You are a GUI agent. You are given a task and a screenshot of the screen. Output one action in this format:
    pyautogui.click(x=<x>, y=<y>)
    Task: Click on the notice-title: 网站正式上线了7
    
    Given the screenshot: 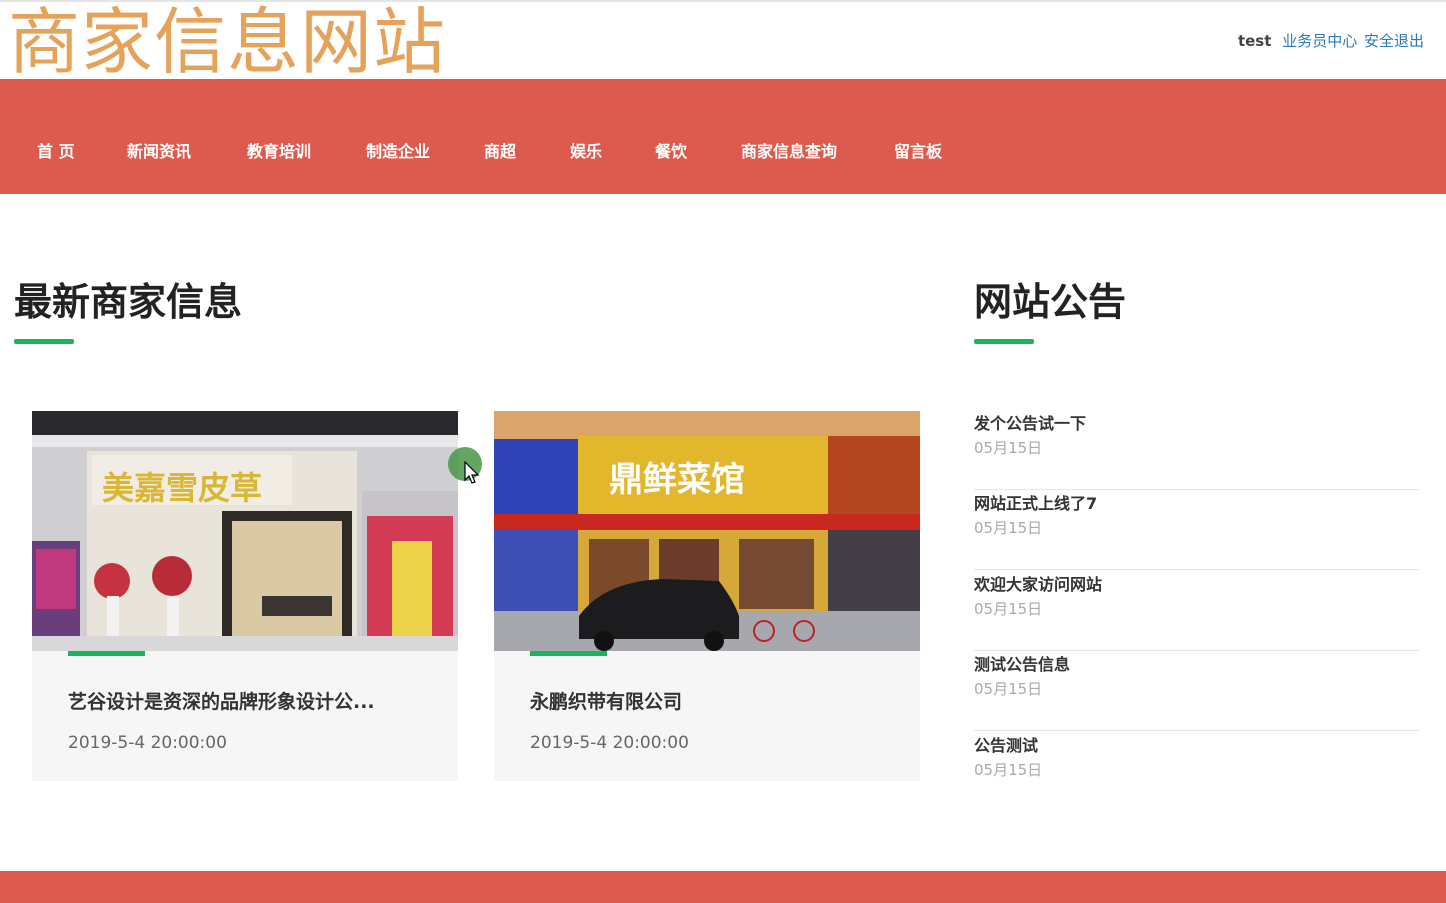 What is the action you would take?
    pyautogui.click(x=1035, y=502)
    